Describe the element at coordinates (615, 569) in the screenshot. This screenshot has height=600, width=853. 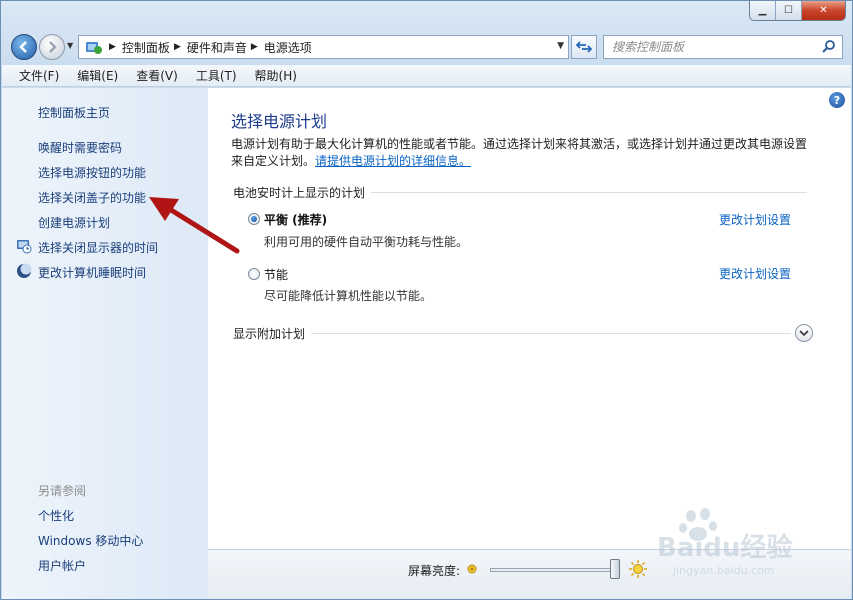
I see `brightness-slider-thumb` at that location.